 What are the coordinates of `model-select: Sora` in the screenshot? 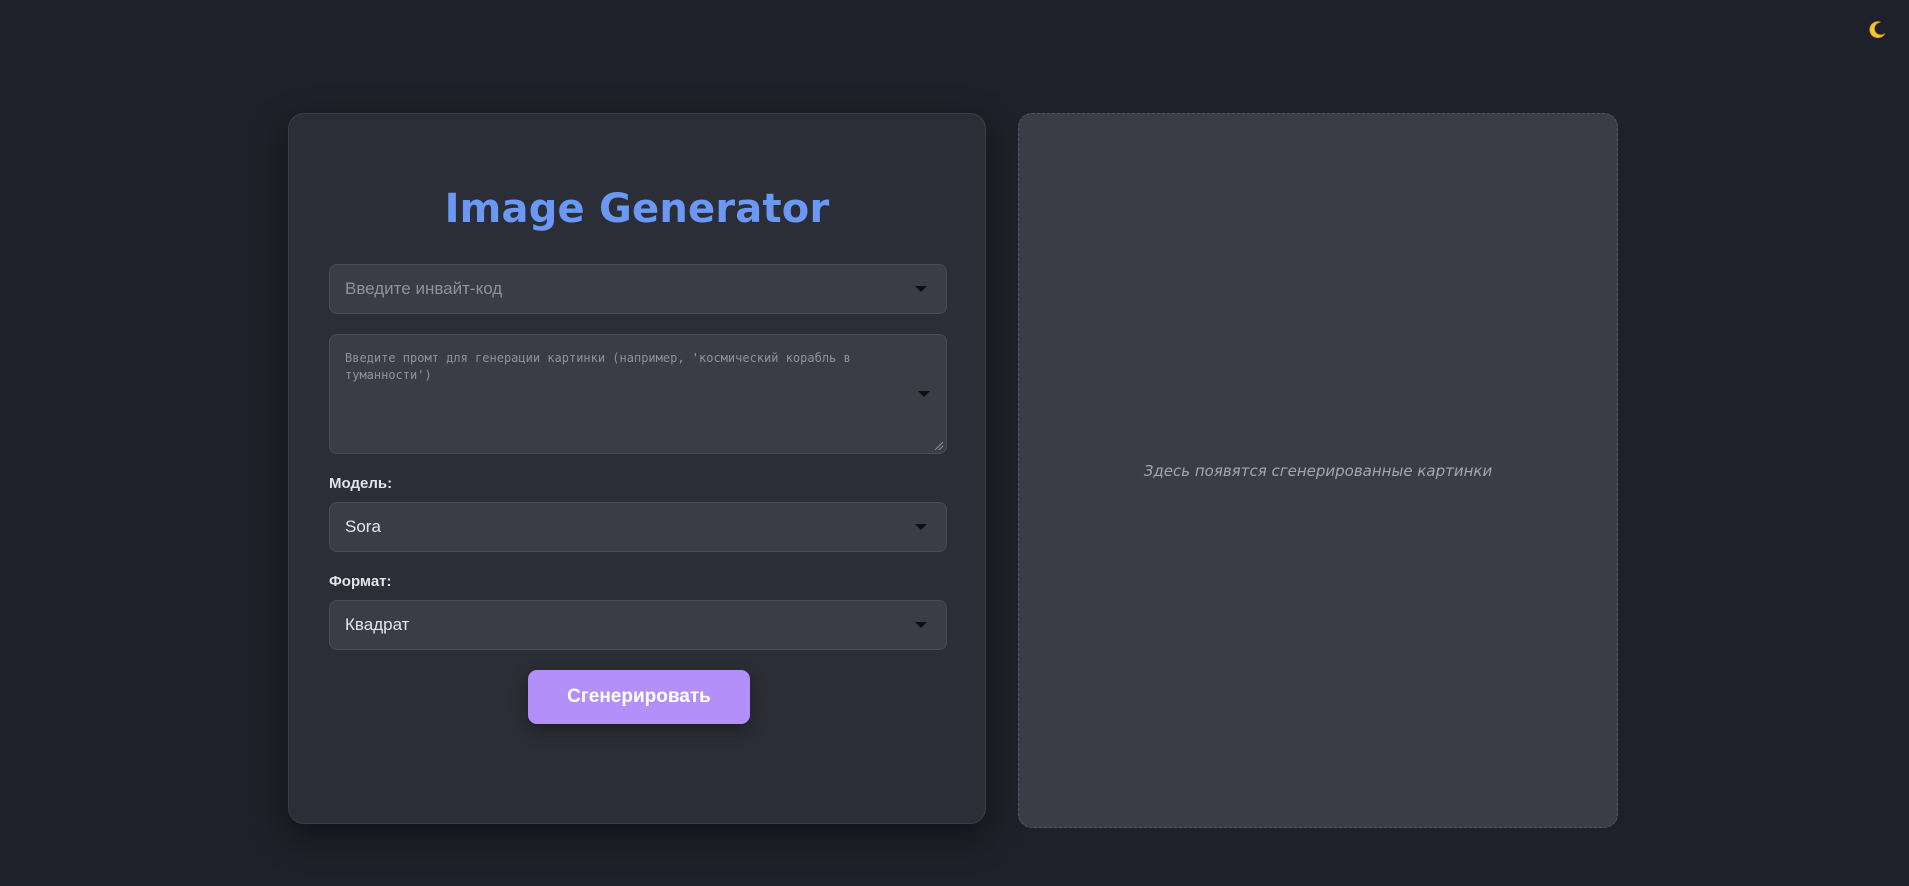 It's located at (638, 527).